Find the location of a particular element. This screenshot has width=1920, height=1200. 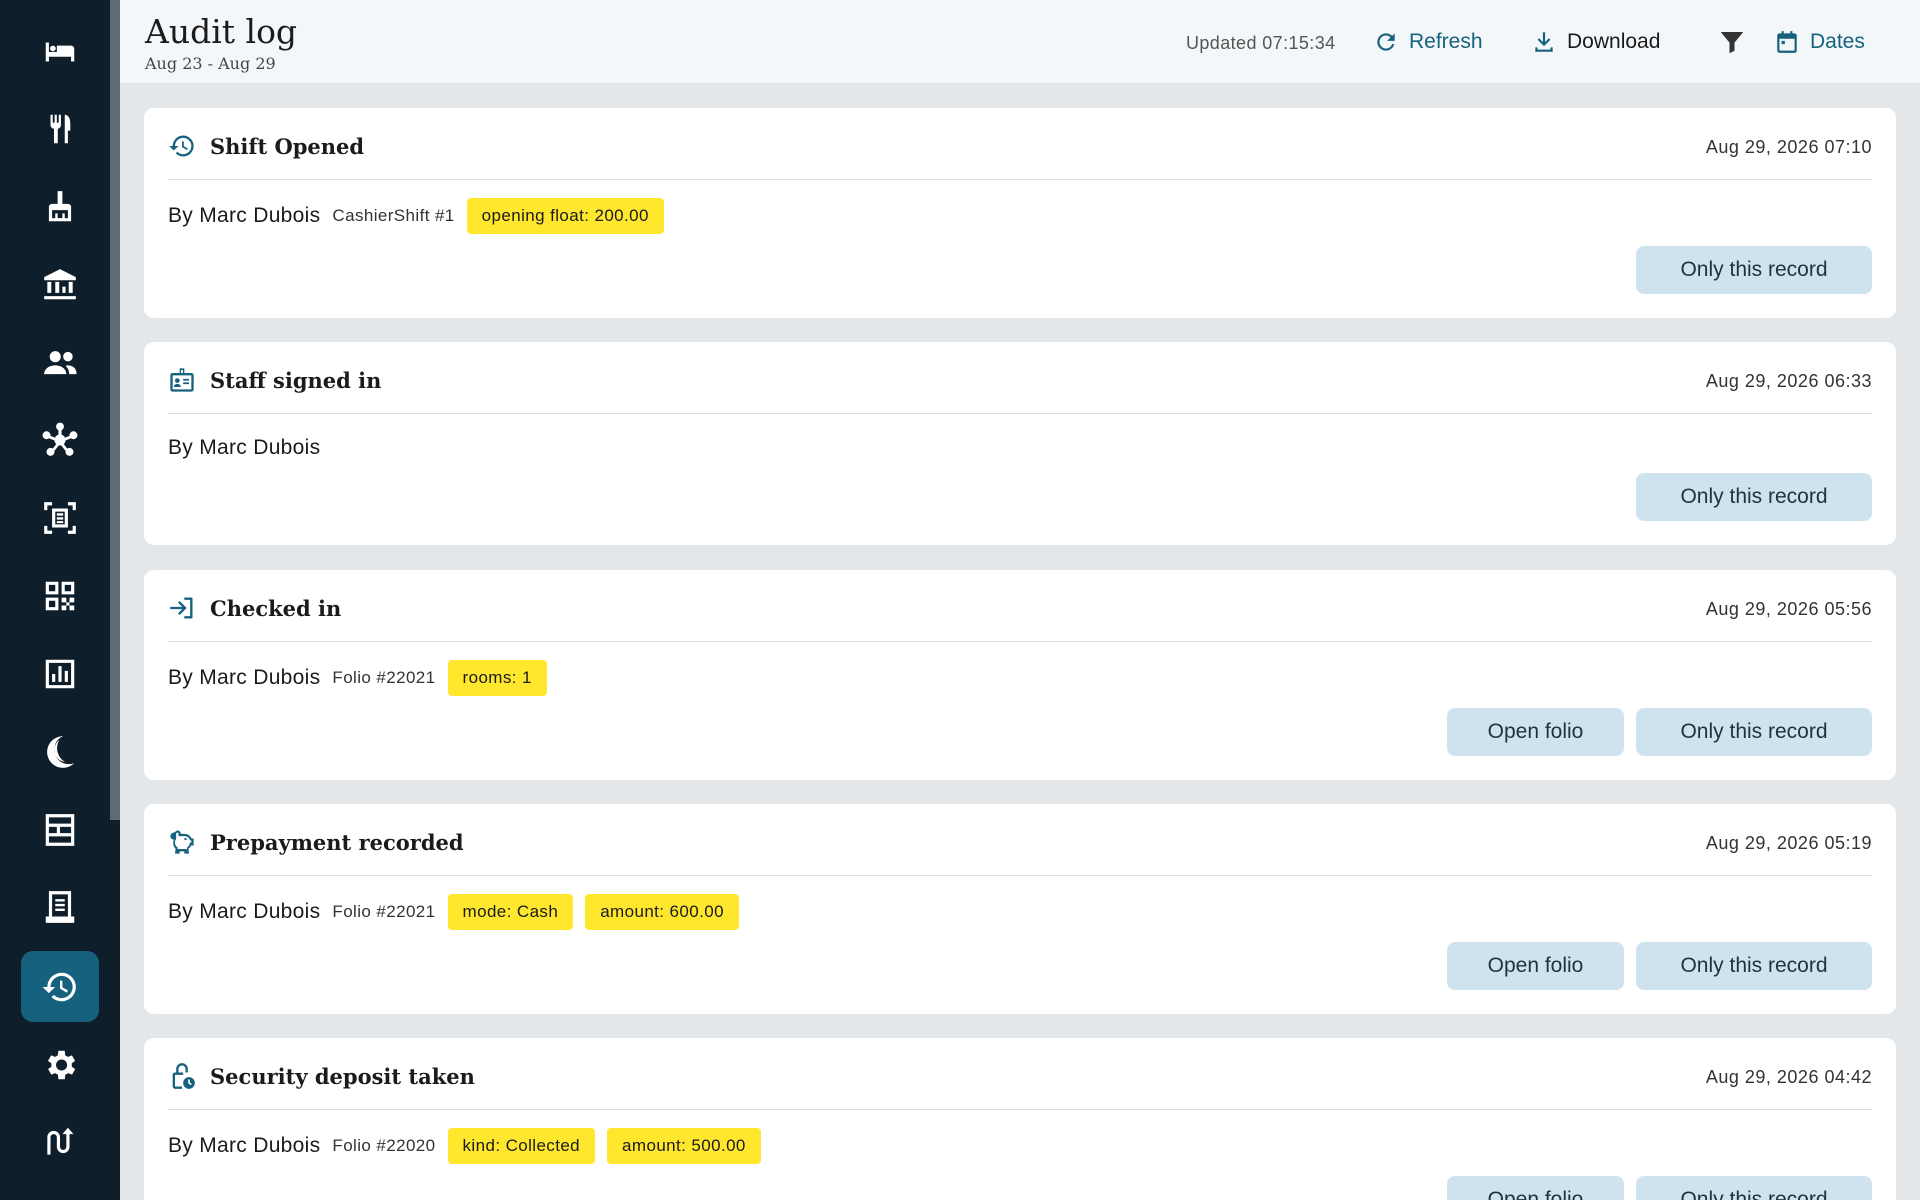

sidebar-item-housekeeping is located at coordinates (60, 206).